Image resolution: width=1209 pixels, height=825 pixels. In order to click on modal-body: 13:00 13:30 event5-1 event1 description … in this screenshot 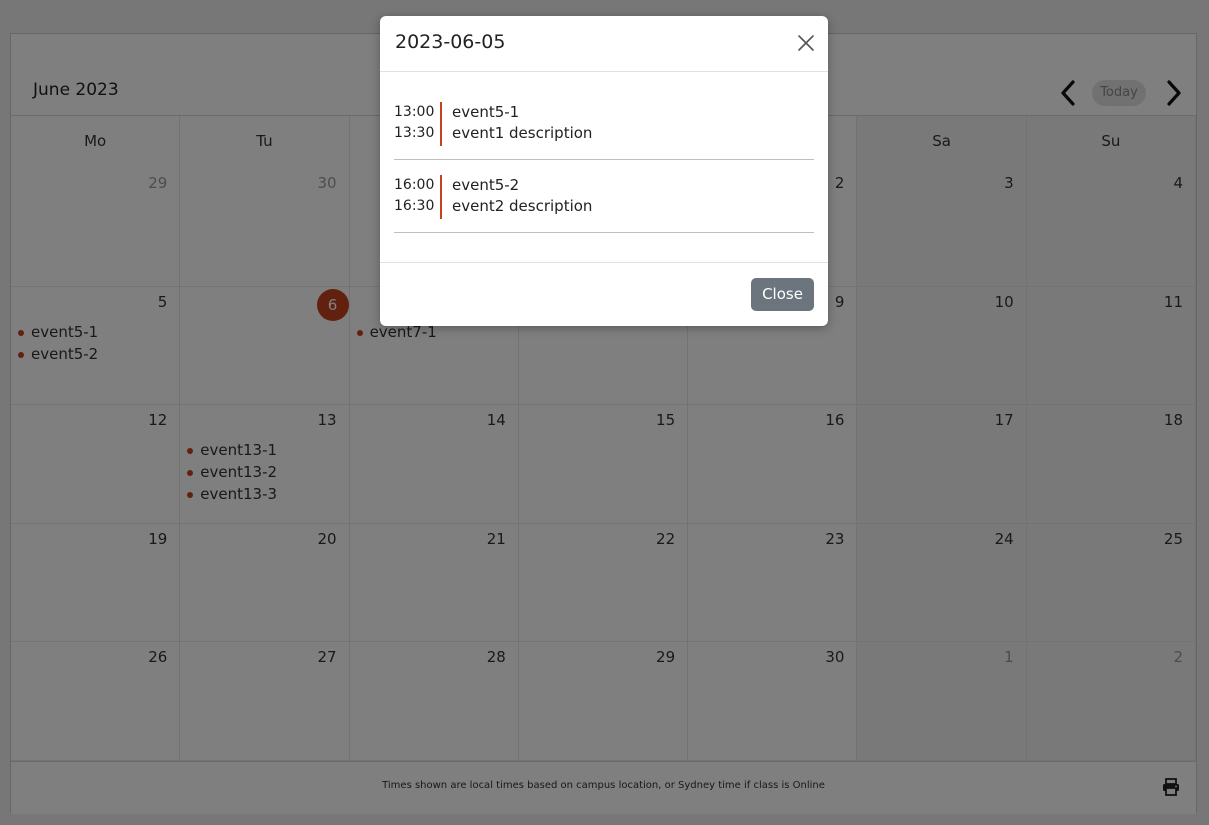, I will do `click(604, 161)`.